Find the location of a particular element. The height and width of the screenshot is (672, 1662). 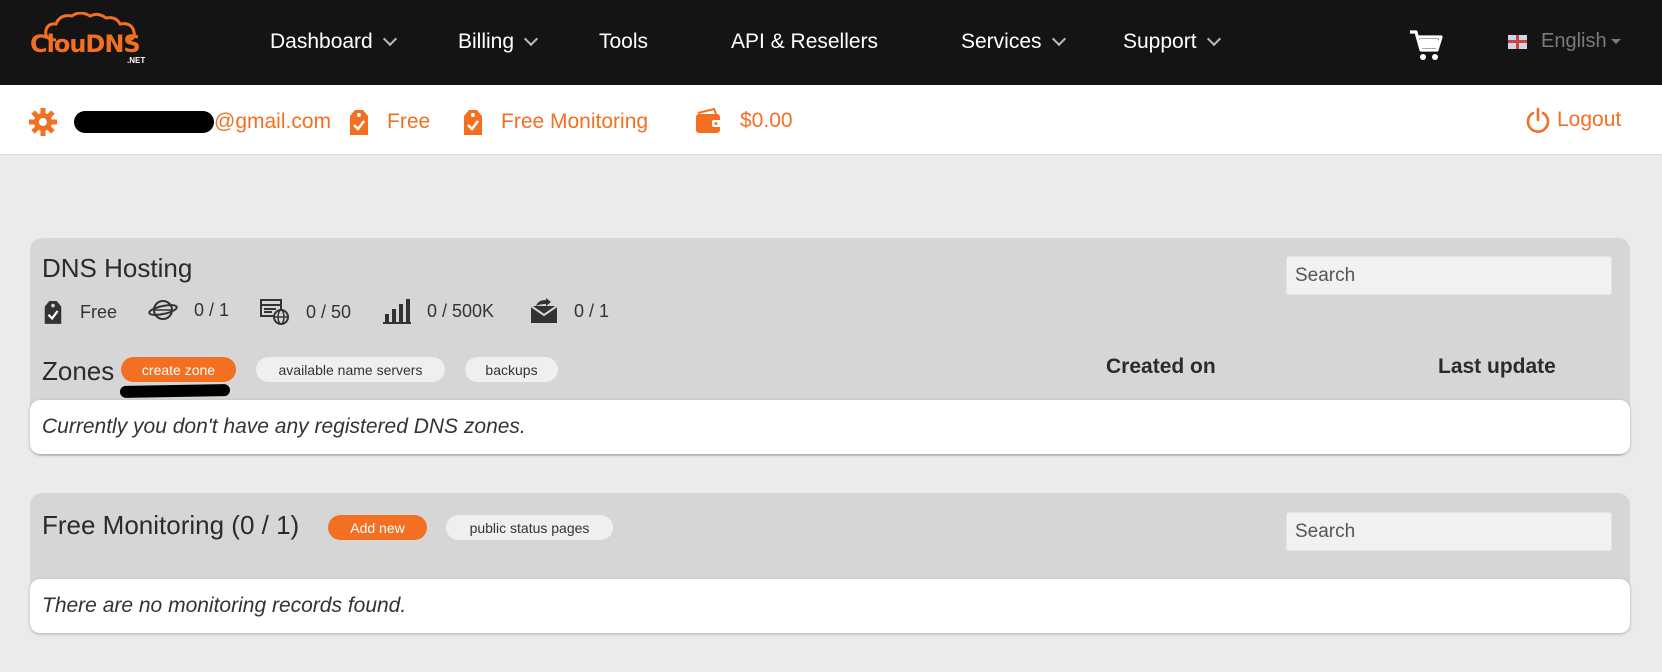

nav-support: Support is located at coordinates (1172, 42).